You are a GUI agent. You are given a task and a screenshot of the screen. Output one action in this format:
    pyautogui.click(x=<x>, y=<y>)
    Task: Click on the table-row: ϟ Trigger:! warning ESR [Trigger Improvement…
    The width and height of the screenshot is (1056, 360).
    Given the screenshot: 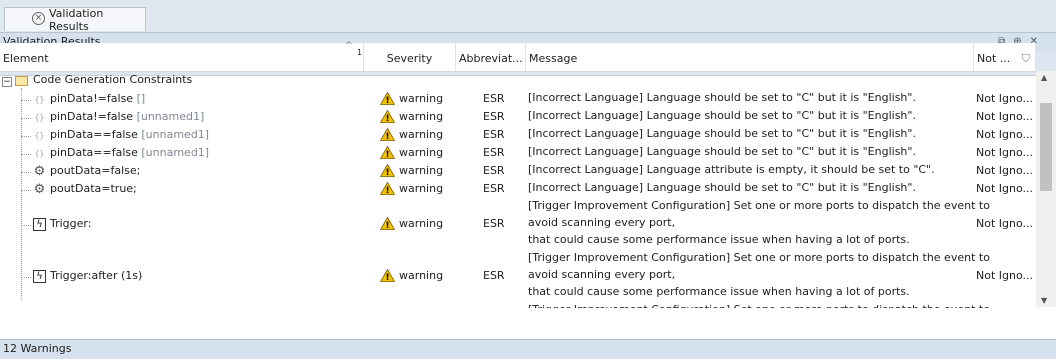 What is the action you would take?
    pyautogui.click(x=518, y=224)
    